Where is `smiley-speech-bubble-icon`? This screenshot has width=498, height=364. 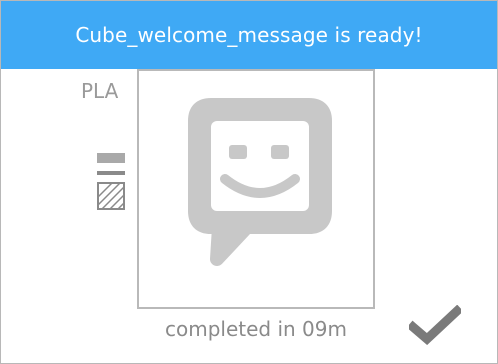 smiley-speech-bubble-icon is located at coordinates (260, 182).